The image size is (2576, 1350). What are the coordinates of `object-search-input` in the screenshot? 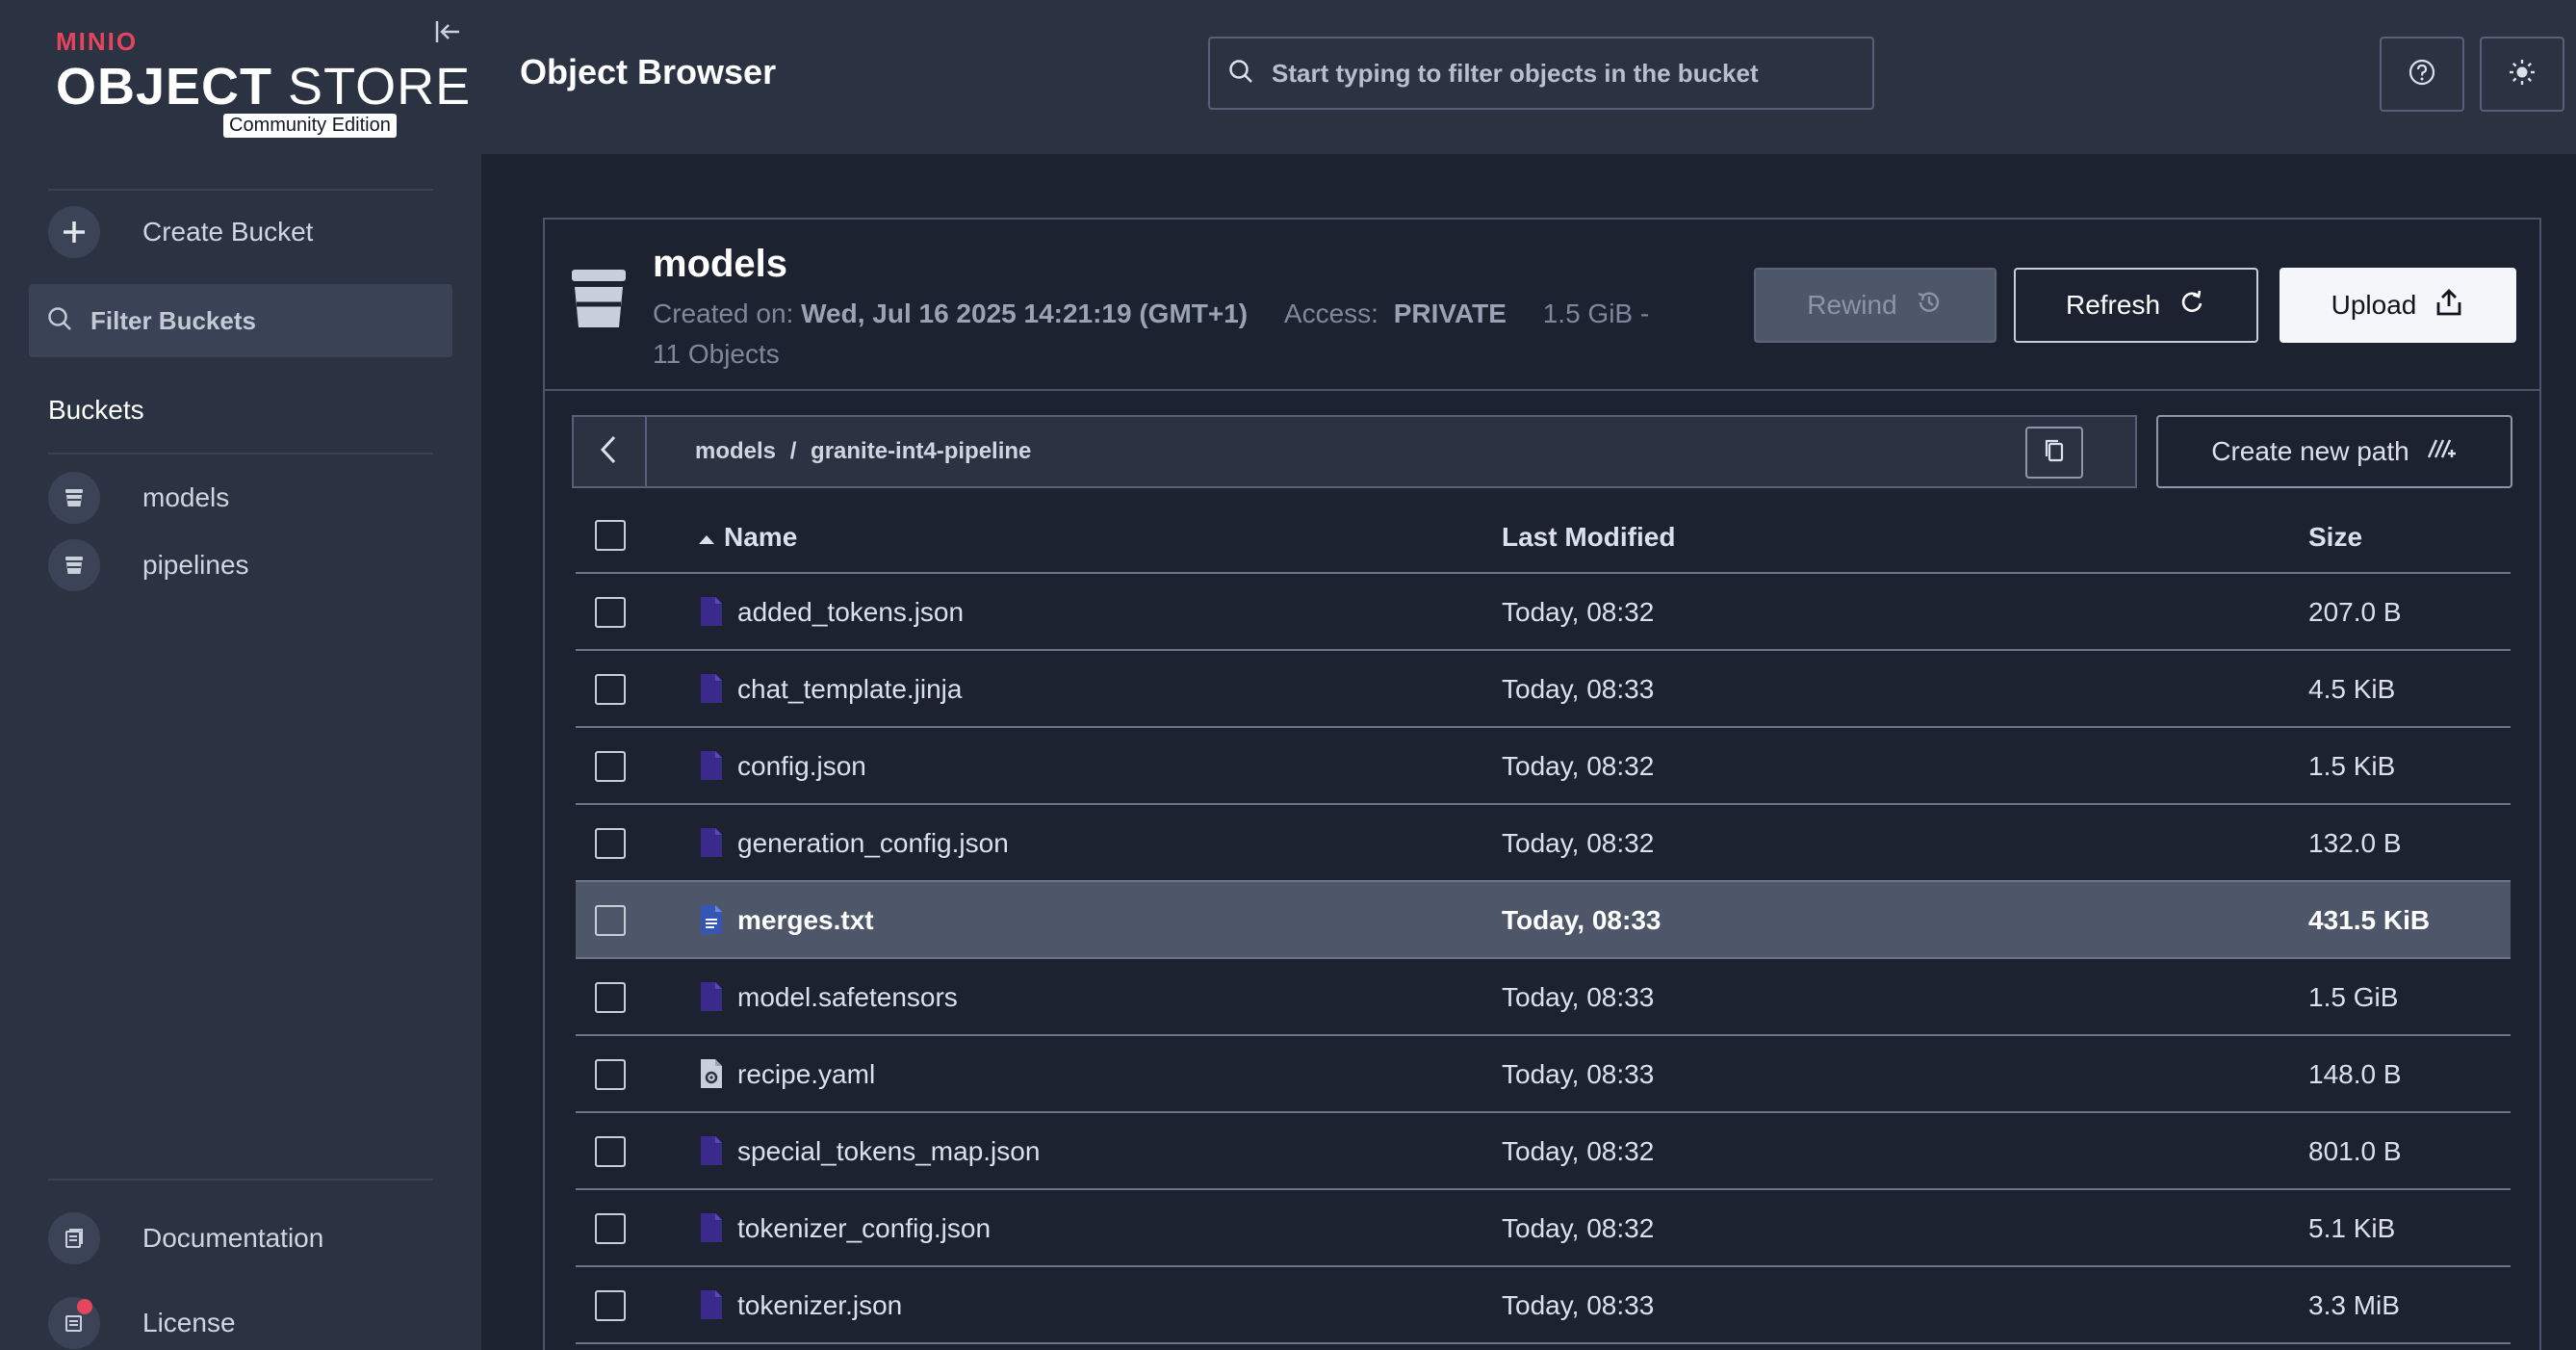 It's located at (1560, 73).